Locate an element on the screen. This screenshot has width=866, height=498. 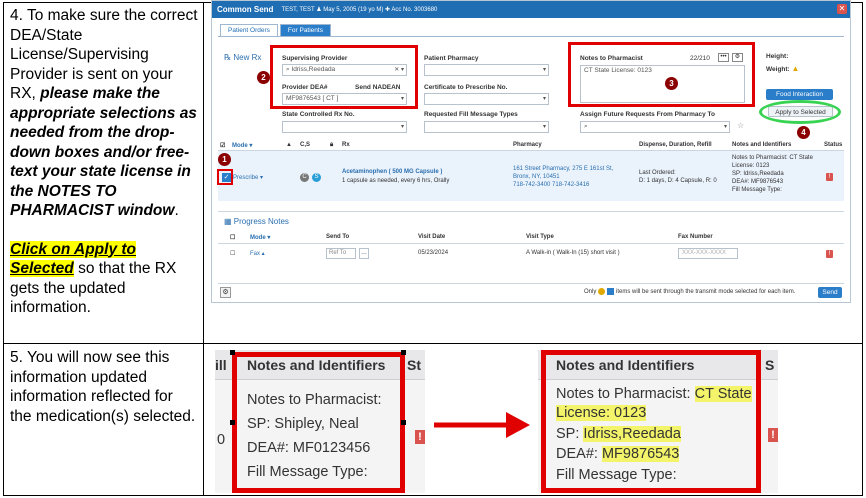
s-badge-icon: S is located at coordinates (316, 177).